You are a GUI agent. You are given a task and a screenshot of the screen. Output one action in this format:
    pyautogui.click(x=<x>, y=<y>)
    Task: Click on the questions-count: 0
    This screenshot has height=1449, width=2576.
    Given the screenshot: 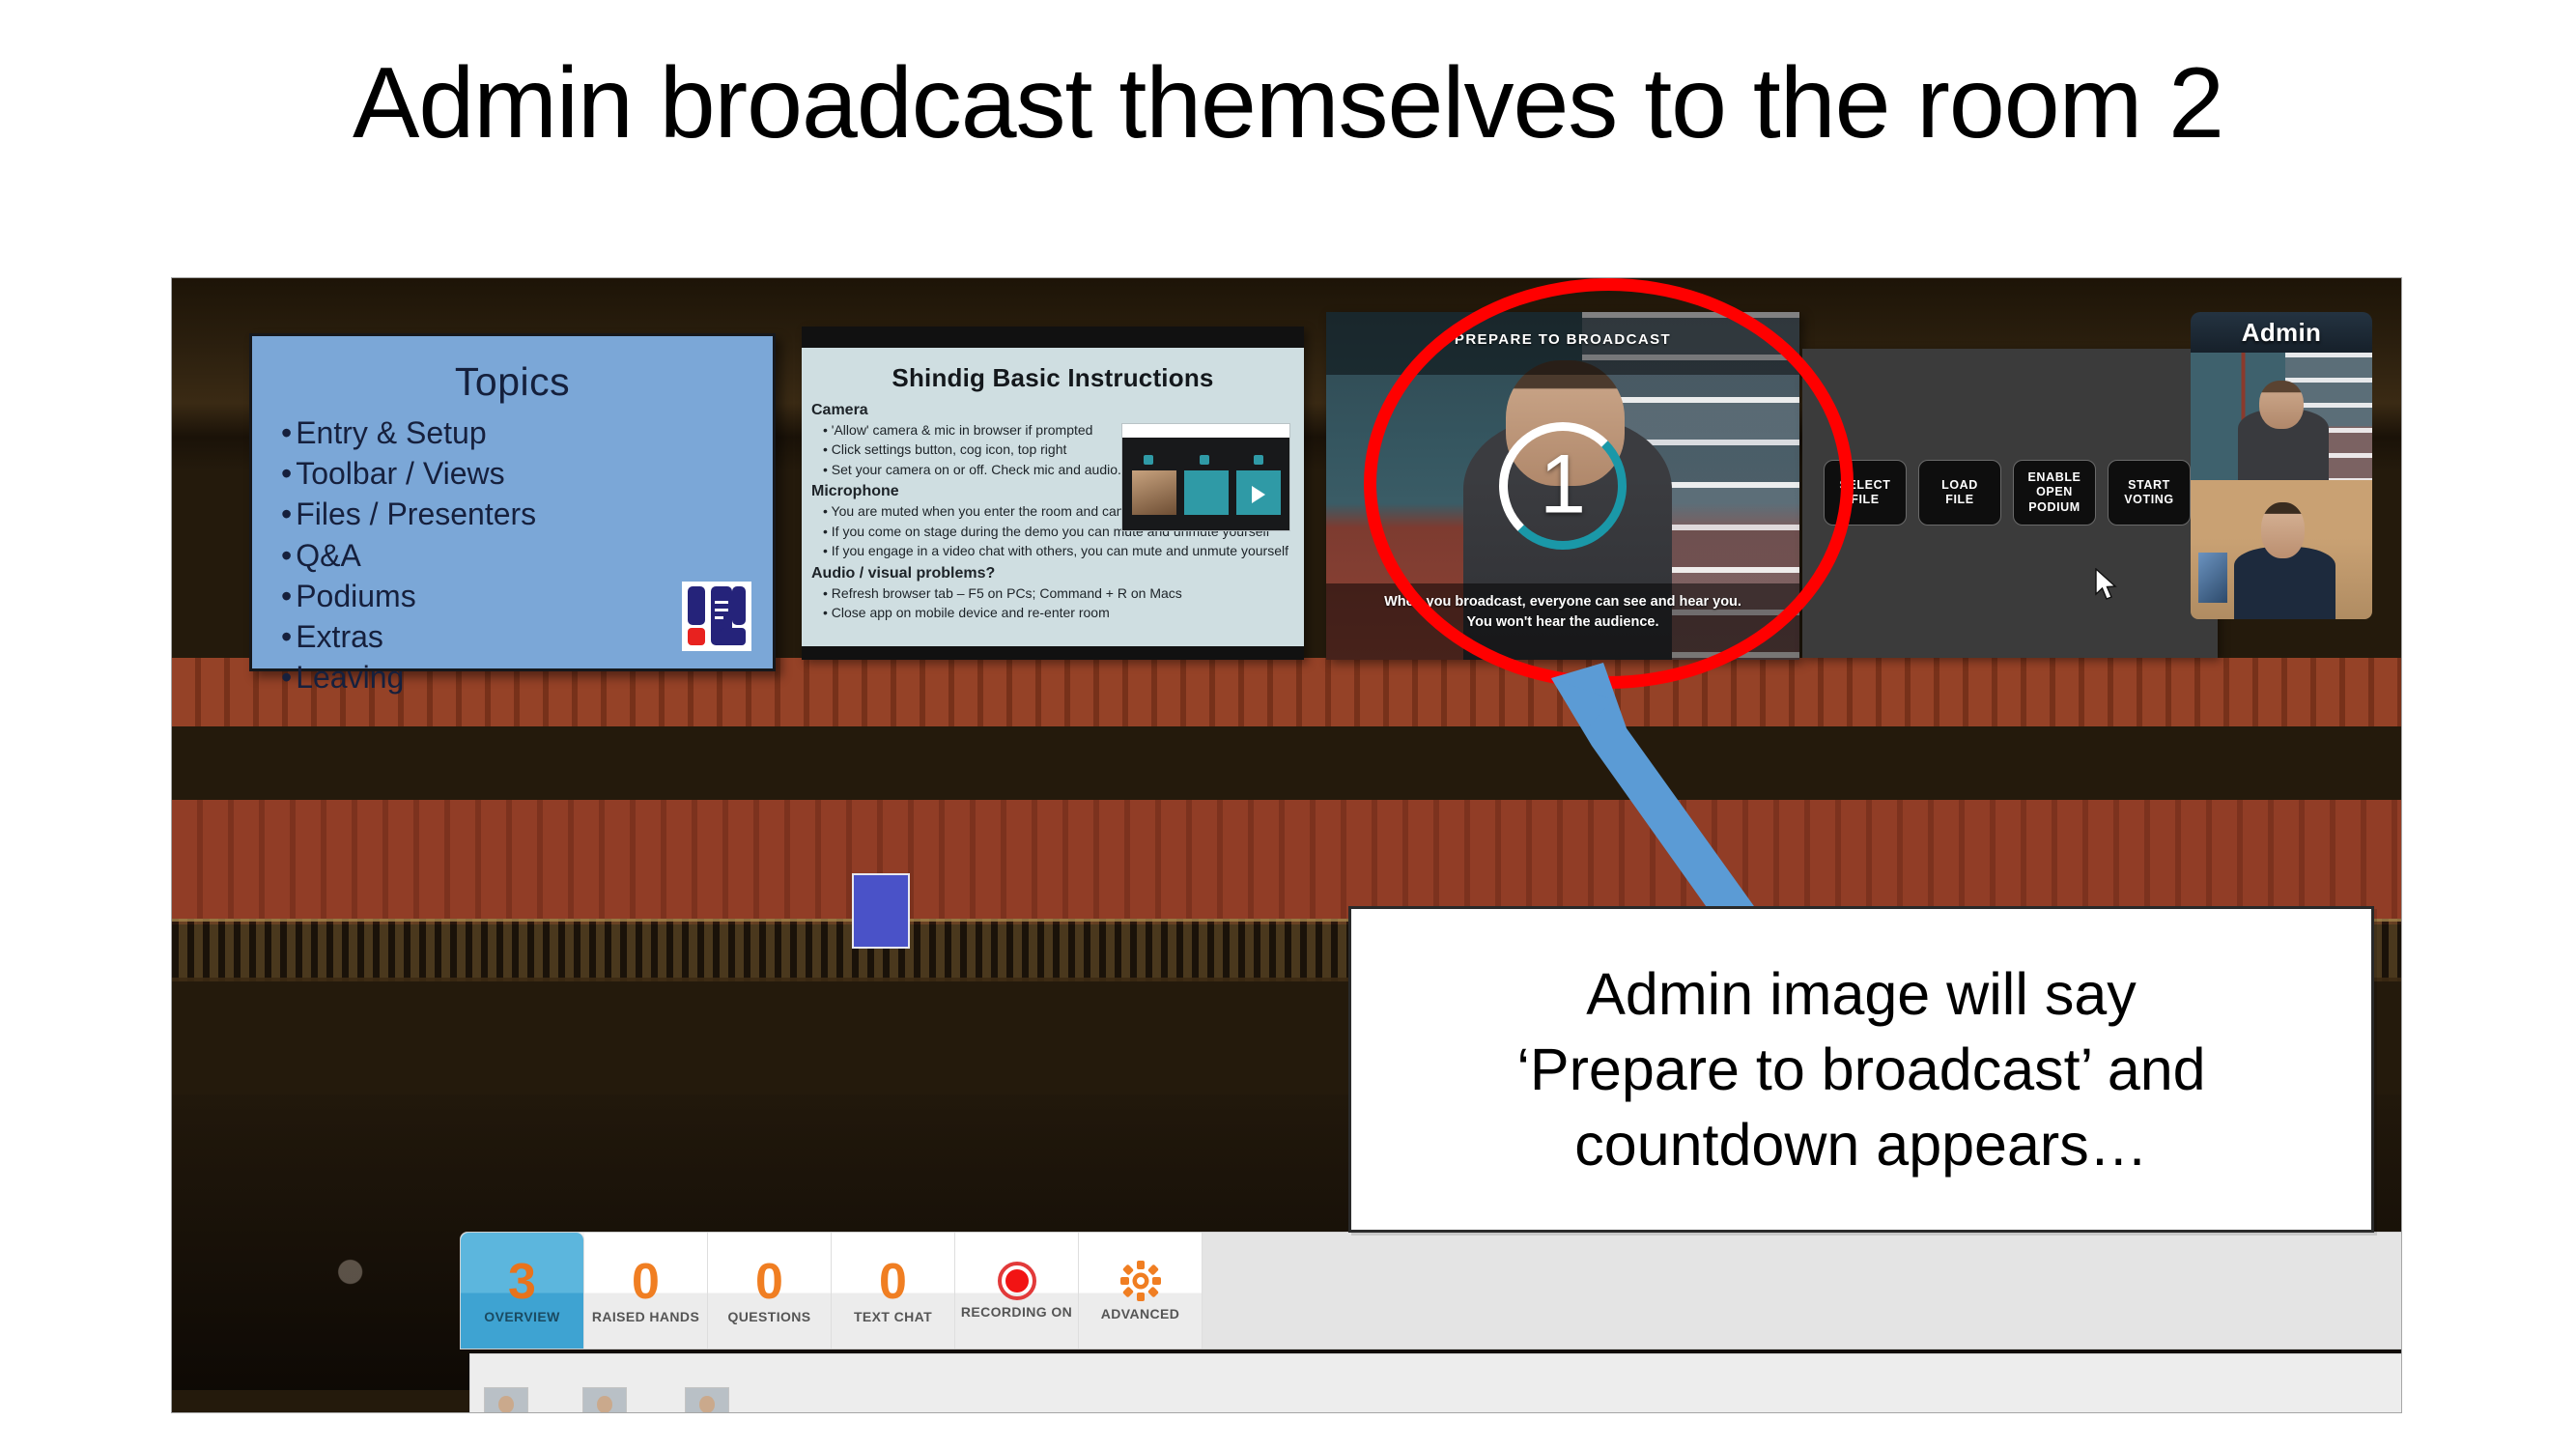 What is the action you would take?
    pyautogui.click(x=769, y=1282)
    